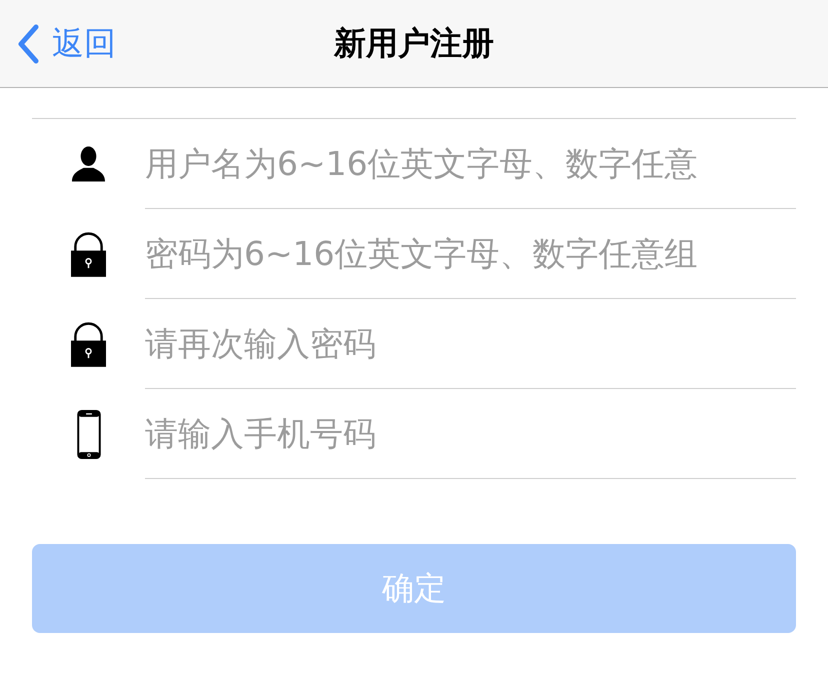 Image resolution: width=828 pixels, height=680 pixels. Describe the element at coordinates (414, 43) in the screenshot. I see `page-title: 新用户注册` at that location.